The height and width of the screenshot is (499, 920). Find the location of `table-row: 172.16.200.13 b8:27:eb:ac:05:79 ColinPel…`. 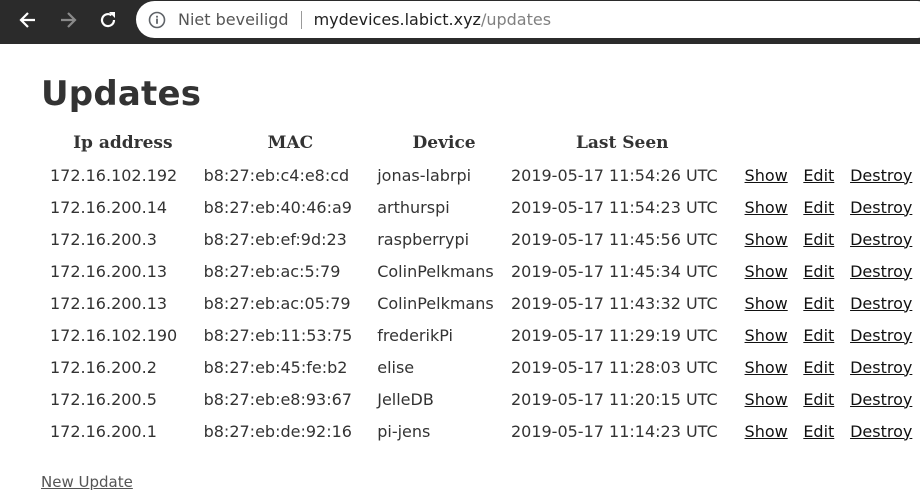

table-row: 172.16.200.13 b8:27:eb:ac:05:79 ColinPel… is located at coordinates (481, 303).